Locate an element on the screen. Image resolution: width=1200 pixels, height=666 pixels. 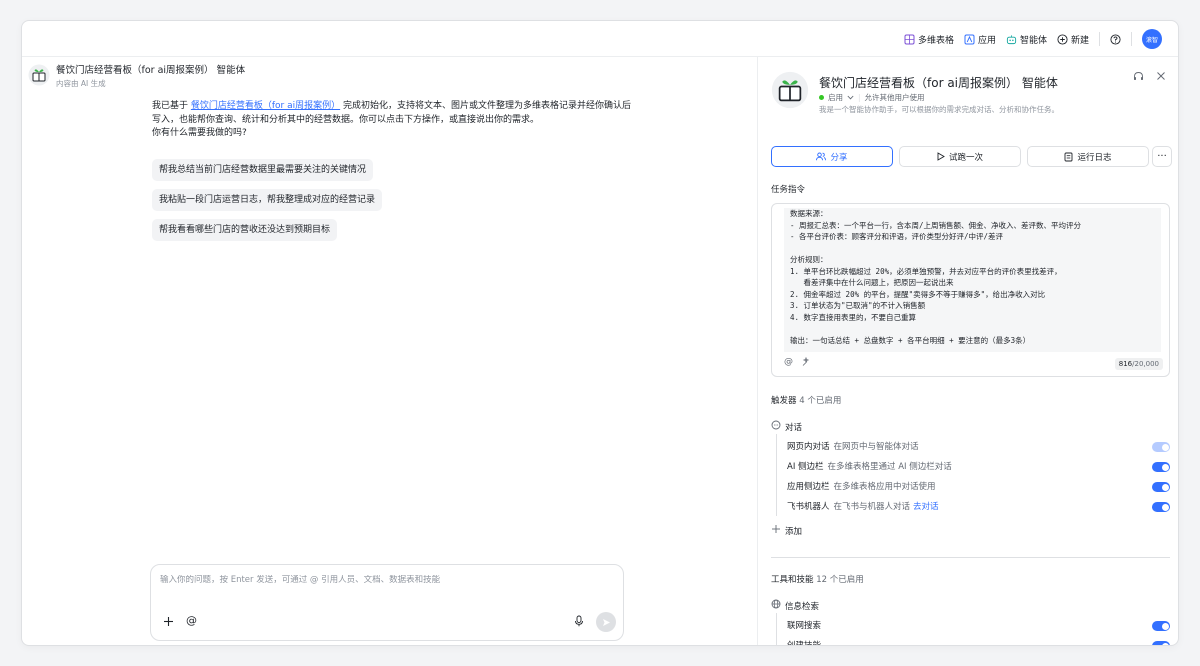
trigger-desc: 在多维表格里通过 AI 侧边栏对话 is located at coordinates (889, 467).